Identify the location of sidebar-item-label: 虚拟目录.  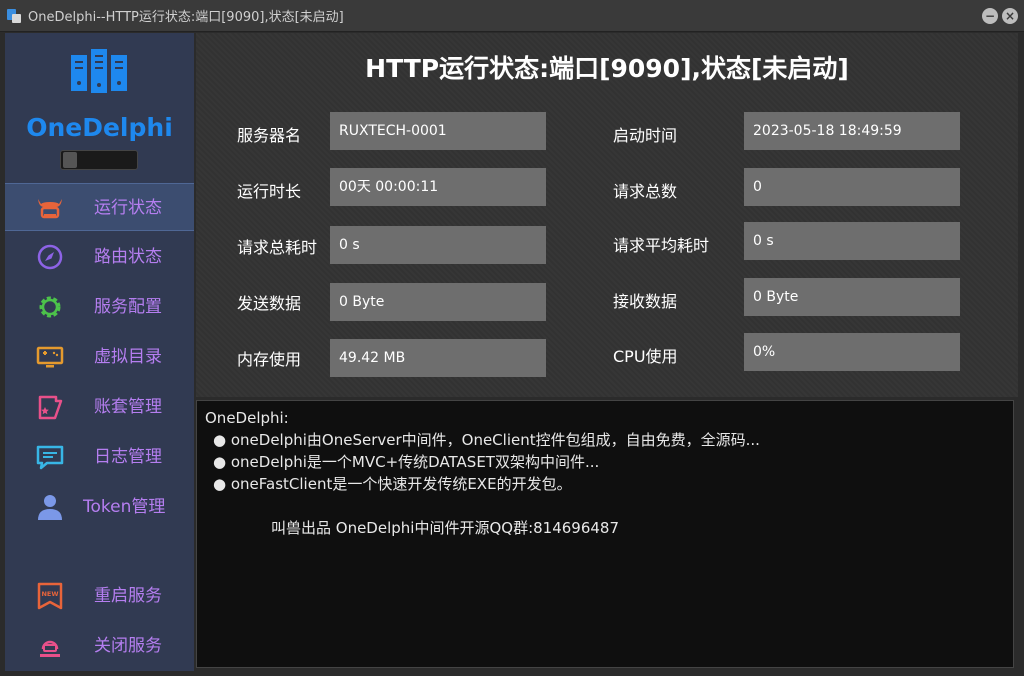
(128, 357).